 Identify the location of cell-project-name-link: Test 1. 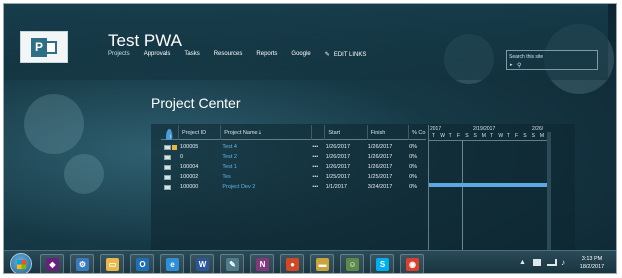
(266, 167).